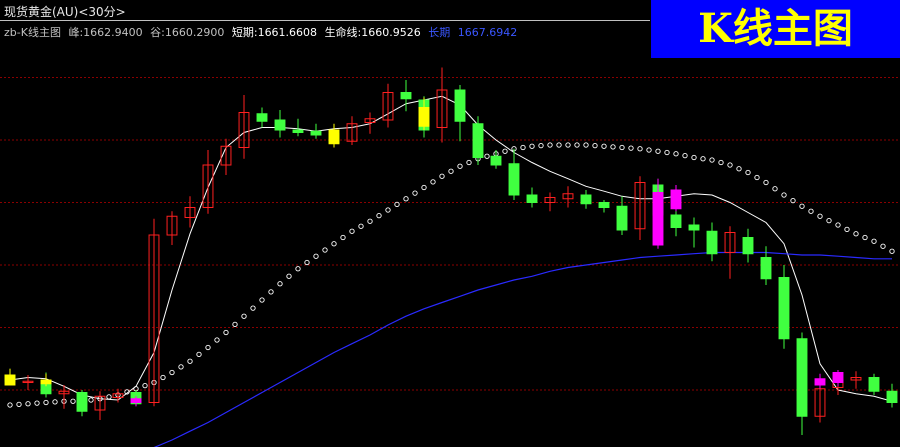  I want to click on badge-label: K线主图, so click(775, 28).